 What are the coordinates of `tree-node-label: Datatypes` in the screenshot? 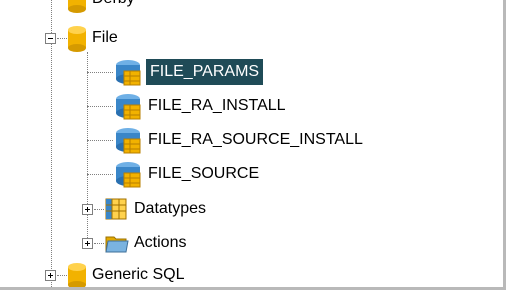 It's located at (170, 208).